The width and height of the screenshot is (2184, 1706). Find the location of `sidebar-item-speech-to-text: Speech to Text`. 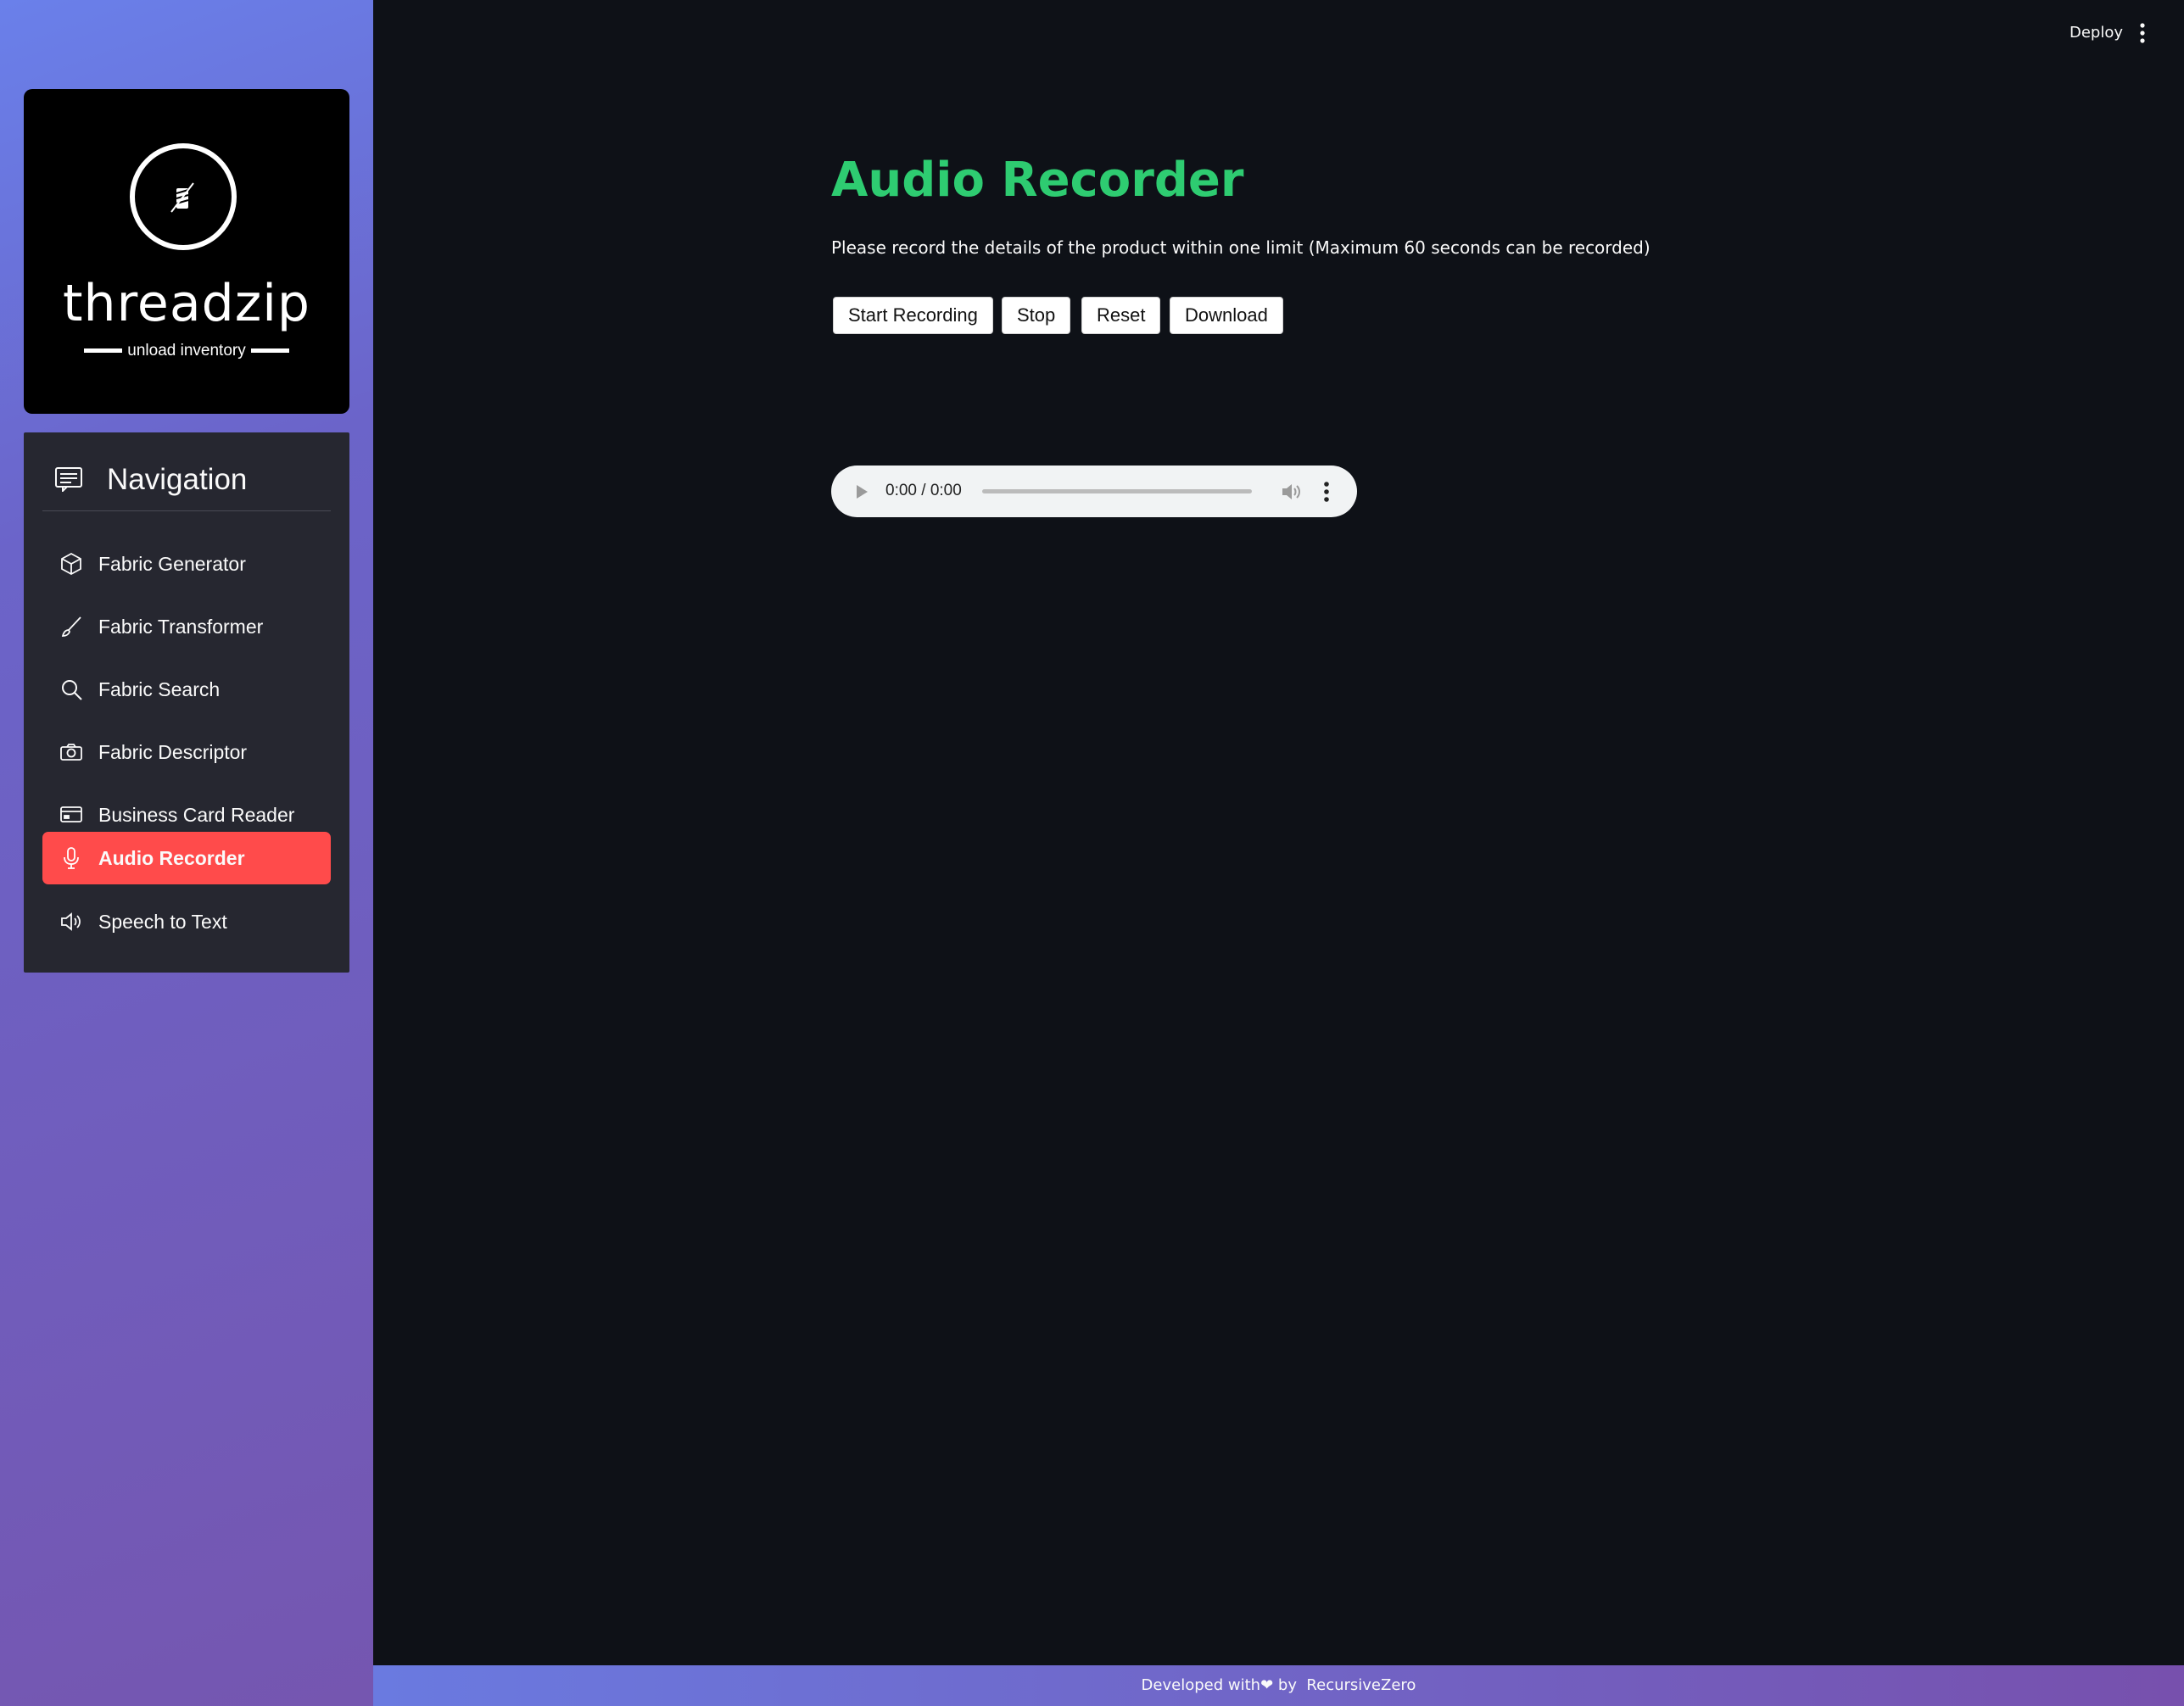

sidebar-item-speech-to-text: Speech to Text is located at coordinates (186, 921).